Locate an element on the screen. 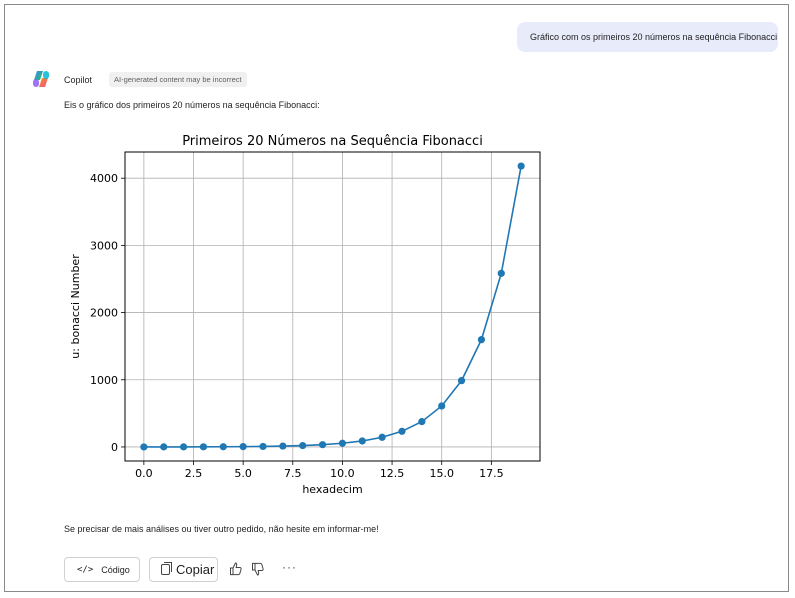 The width and height of the screenshot is (795, 598). x-tick-label: 0.0 is located at coordinates (144, 473).